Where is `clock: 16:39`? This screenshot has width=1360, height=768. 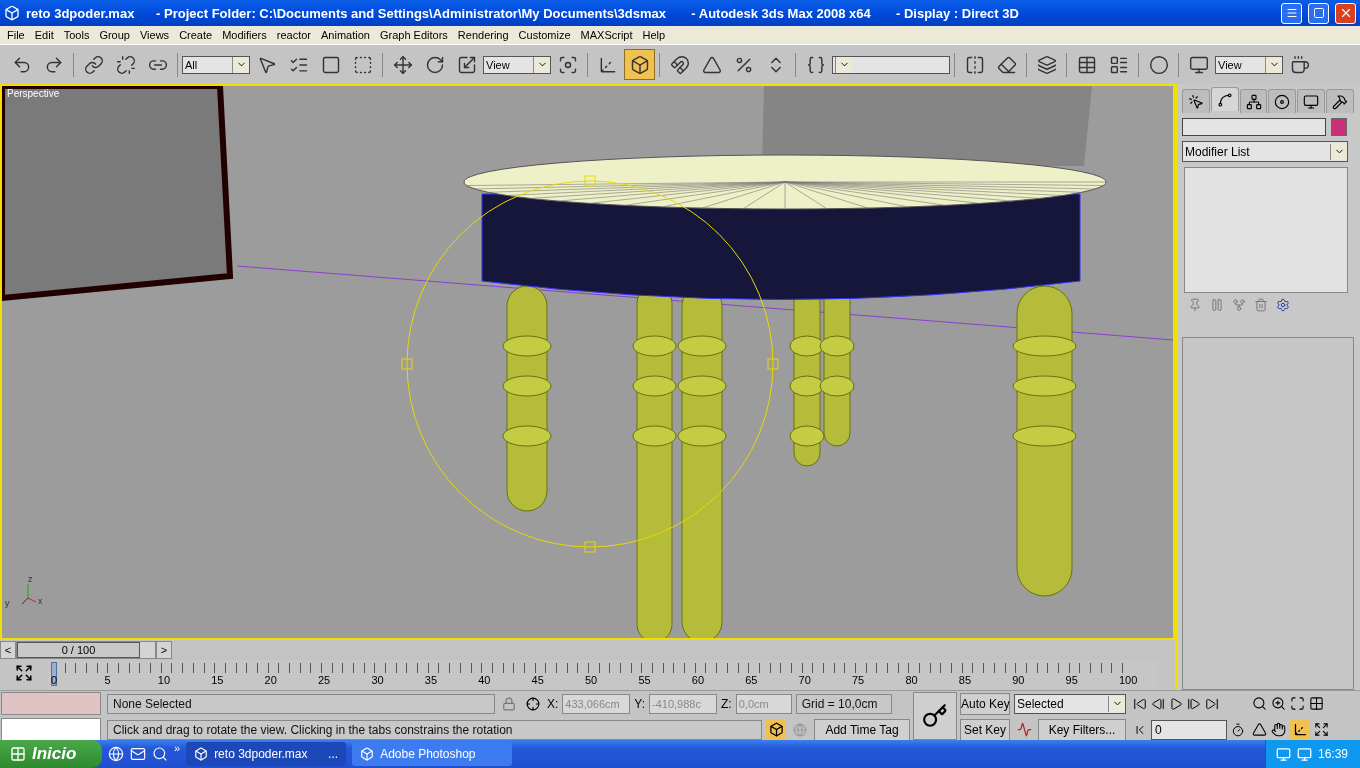 clock: 16:39 is located at coordinates (1332, 754).